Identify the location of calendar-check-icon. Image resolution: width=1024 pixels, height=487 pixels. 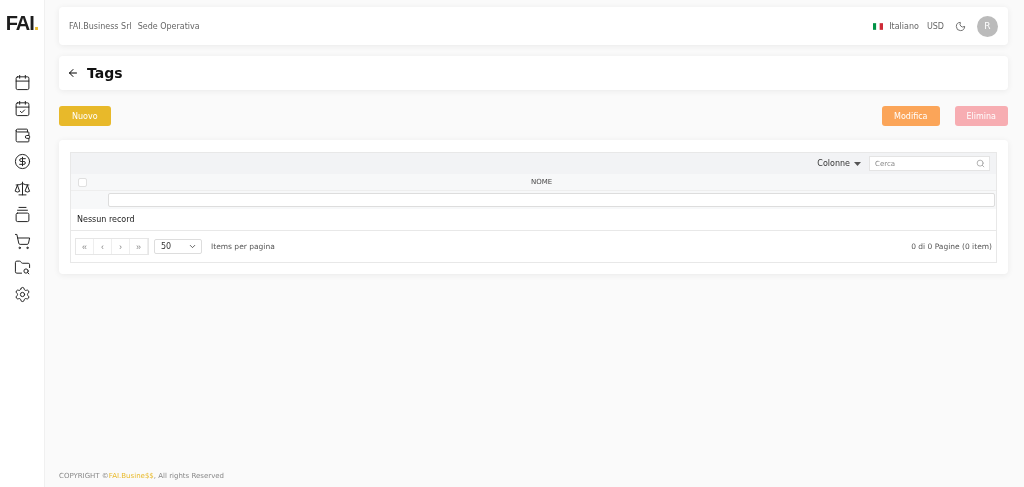
(22, 109).